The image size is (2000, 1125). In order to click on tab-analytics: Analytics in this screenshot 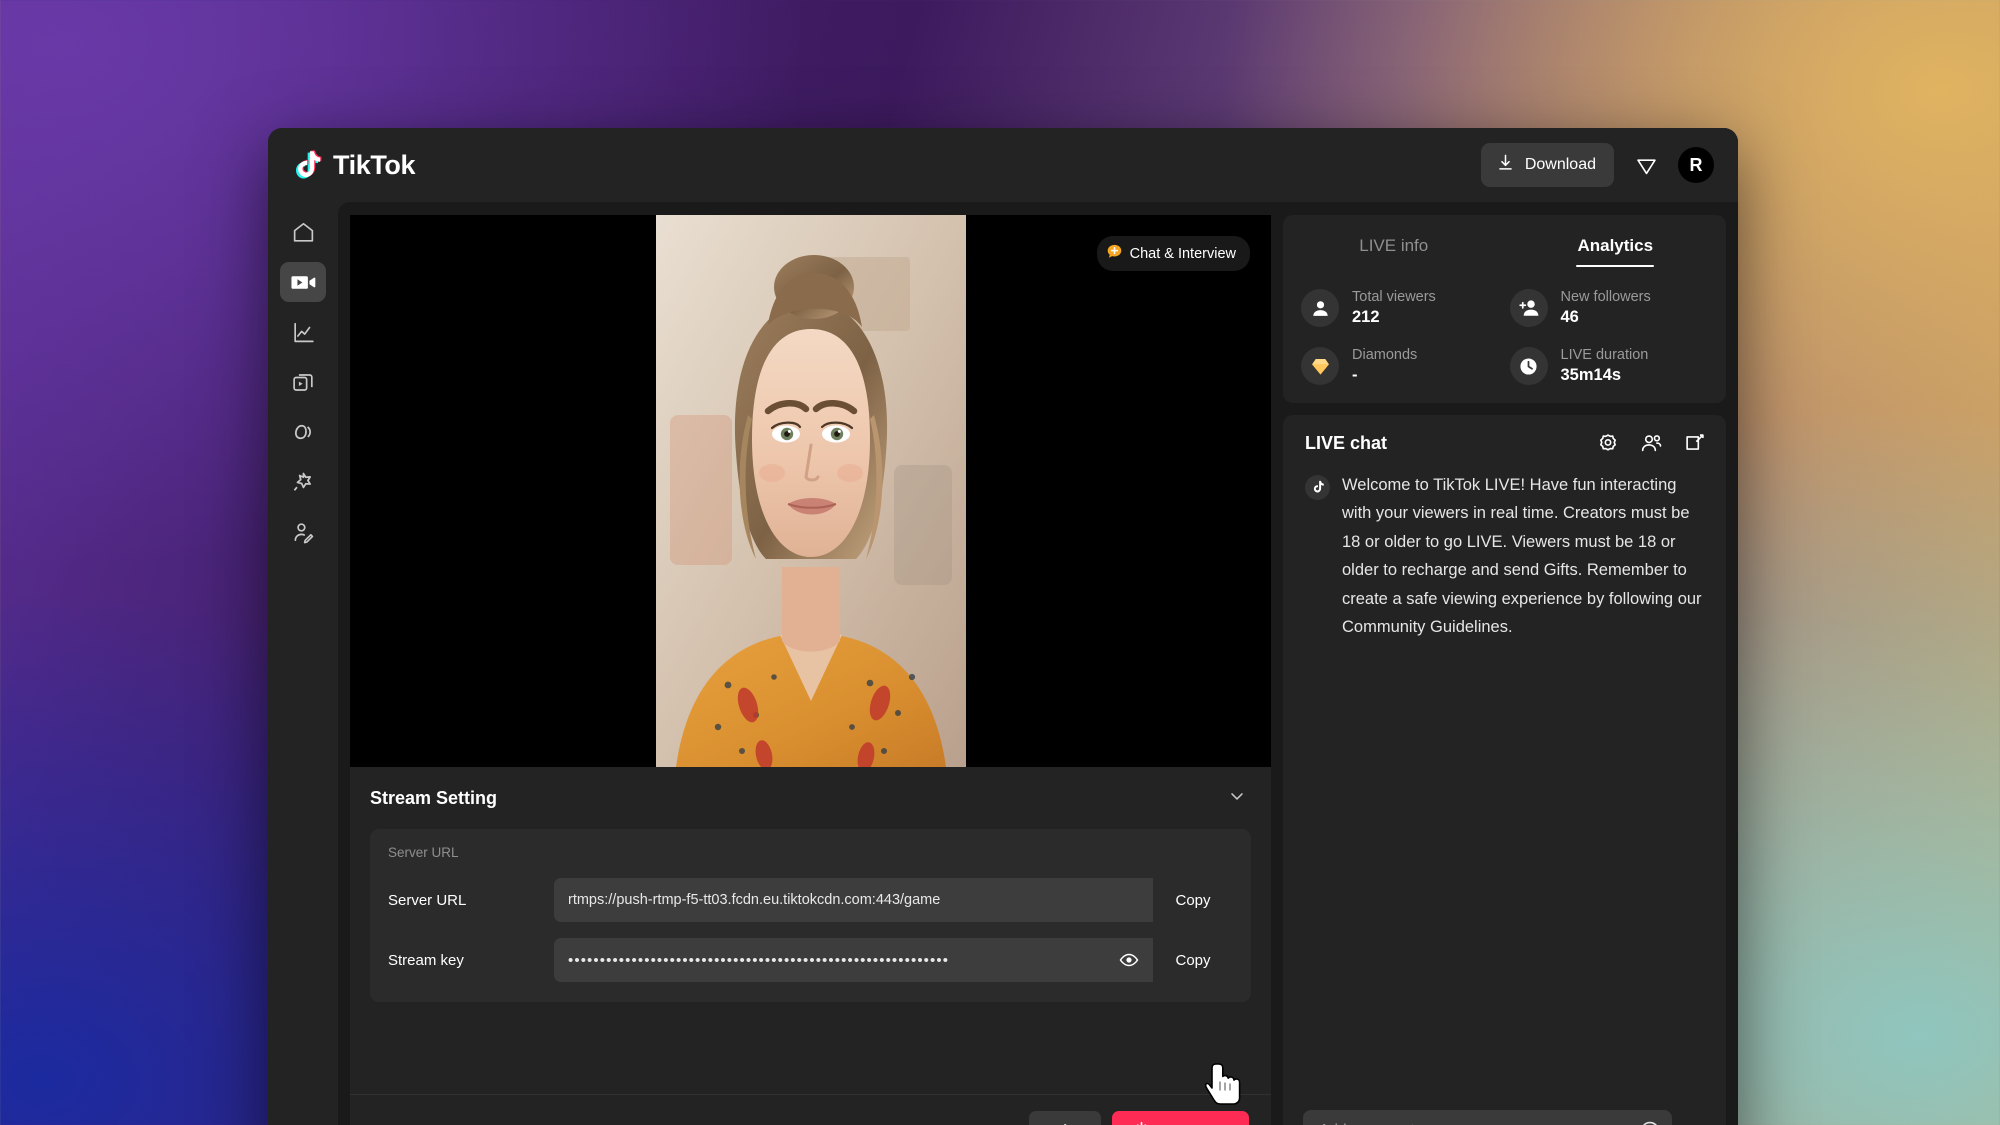, I will do `click(1616, 241)`.